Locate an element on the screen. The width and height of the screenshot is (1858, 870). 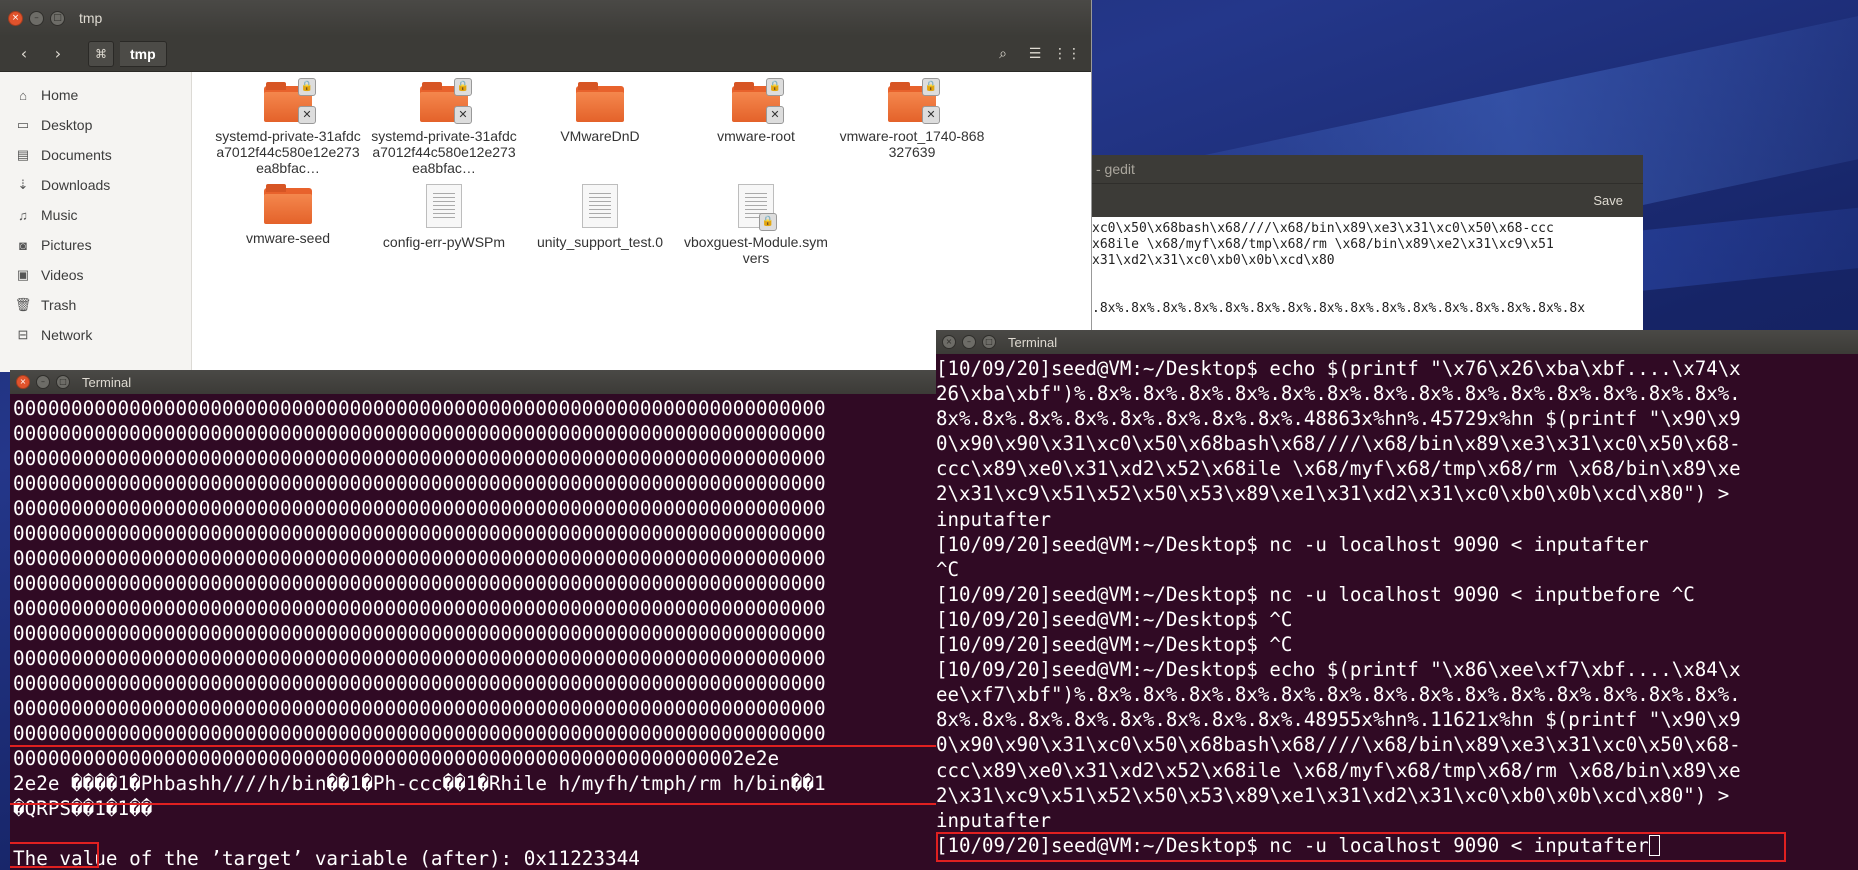
sidebar-item-network: ⊟ Network is located at coordinates (95, 335).